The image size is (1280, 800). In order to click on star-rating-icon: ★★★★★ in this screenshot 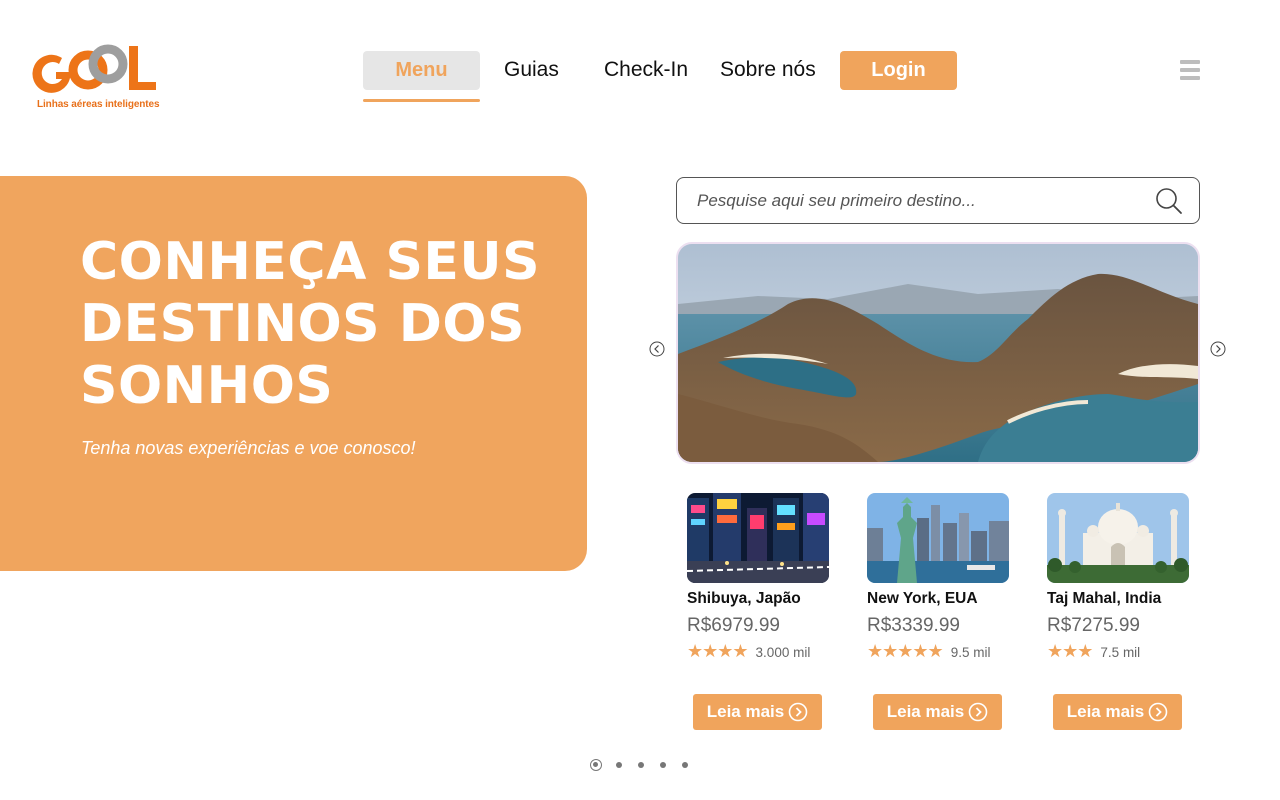, I will do `click(905, 651)`.